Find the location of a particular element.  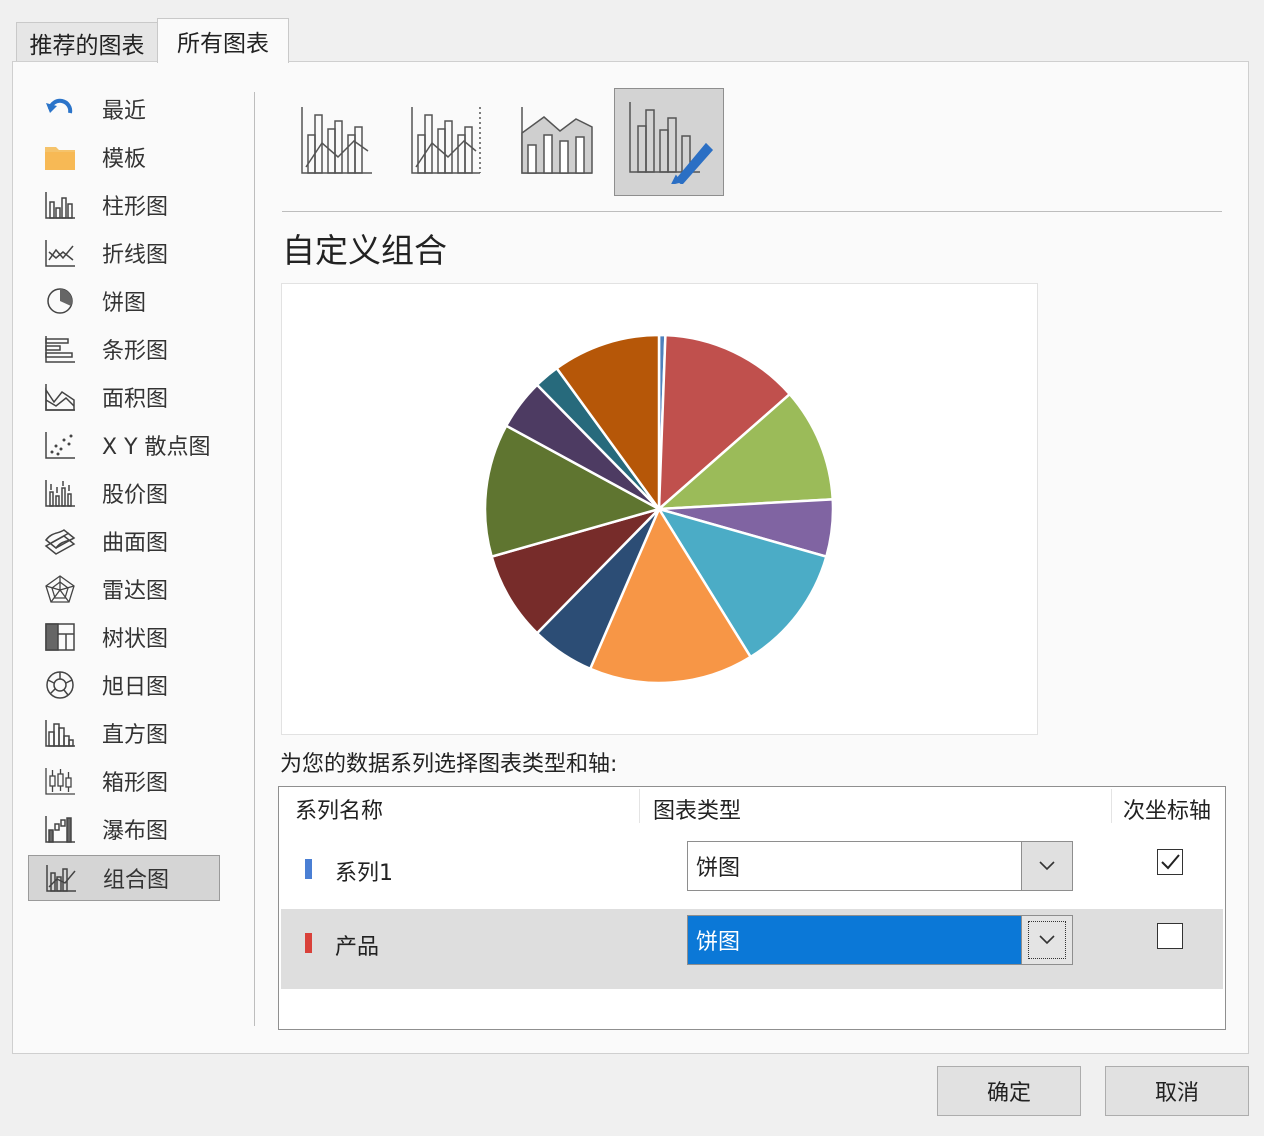

sidebar-item-label: 旭日图 is located at coordinates (135, 687).